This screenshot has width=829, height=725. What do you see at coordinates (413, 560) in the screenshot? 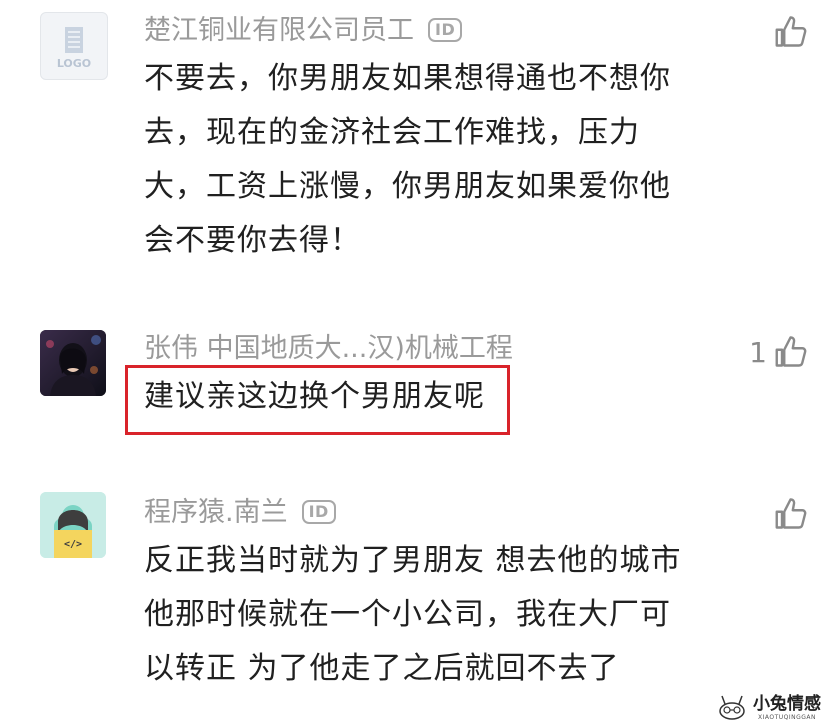
I see `comment-line: 反正我当时就为了男朋友 想去他的城市` at bounding box center [413, 560].